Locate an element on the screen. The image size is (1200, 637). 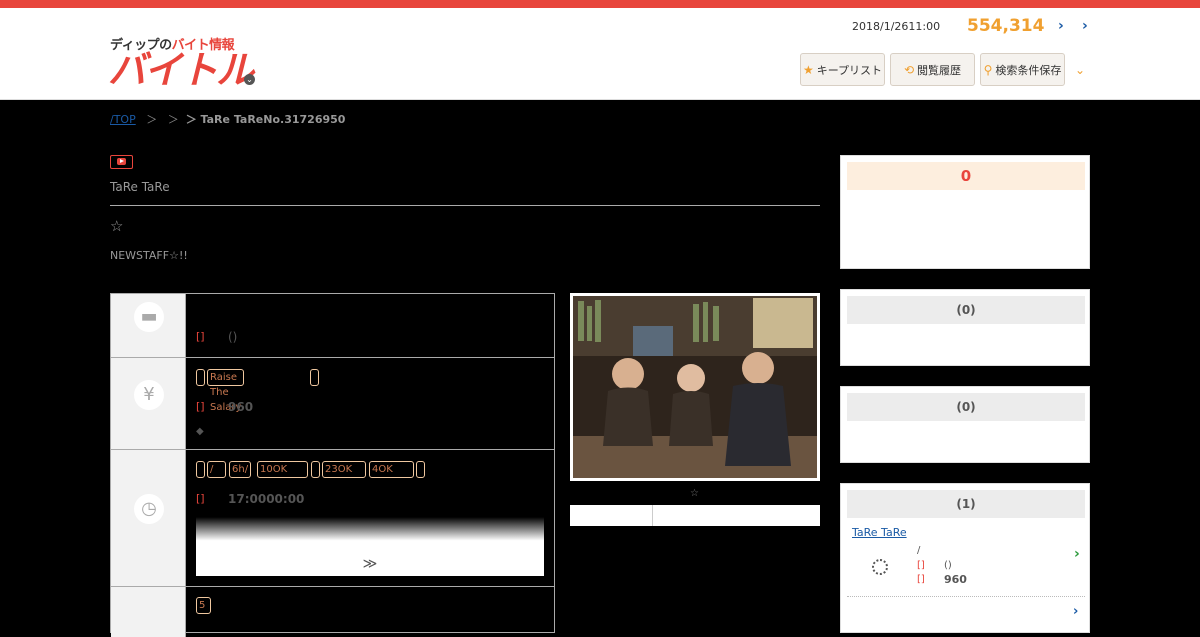
photo-thumbnails is located at coordinates (695, 515).